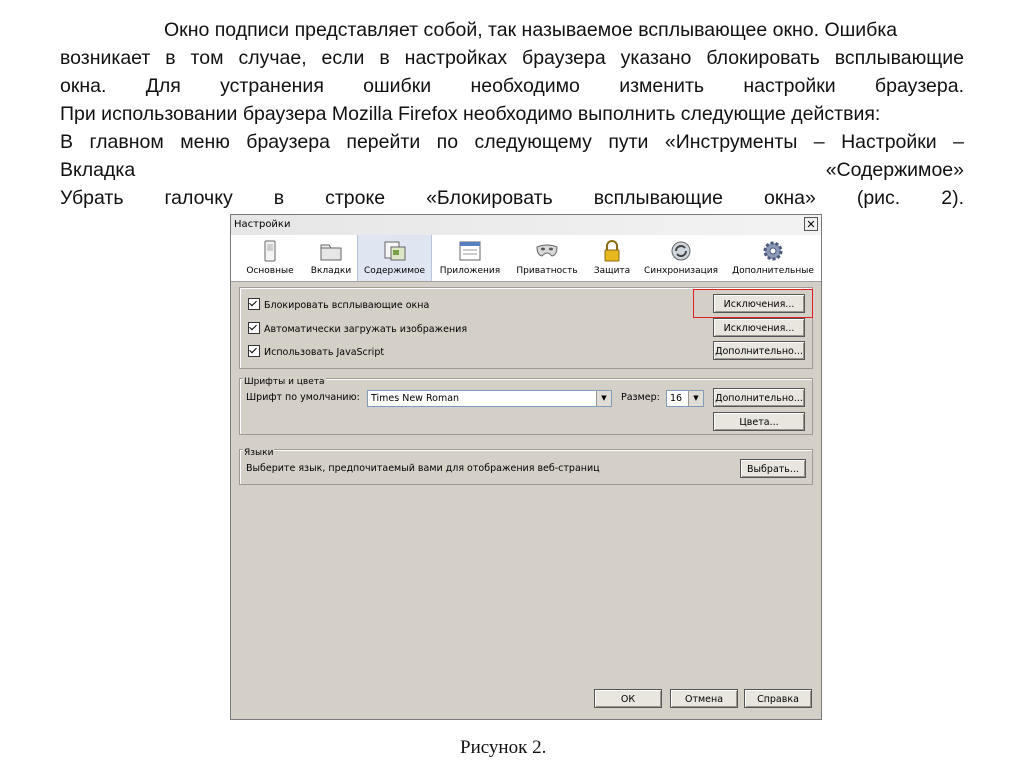 The width and height of the screenshot is (1024, 767). I want to click on tab-content-label: Содержимое, so click(394, 271).